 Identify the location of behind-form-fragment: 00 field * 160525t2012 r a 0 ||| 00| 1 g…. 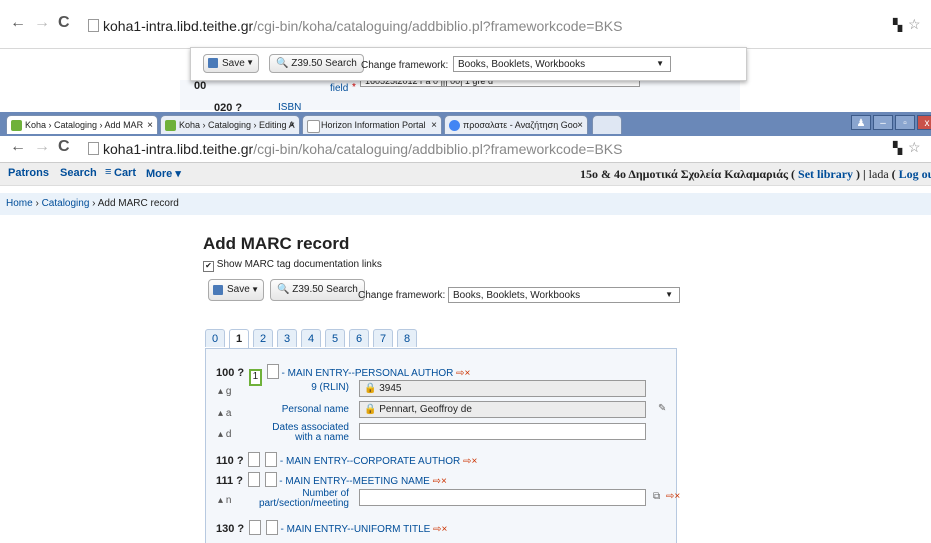
(460, 94).